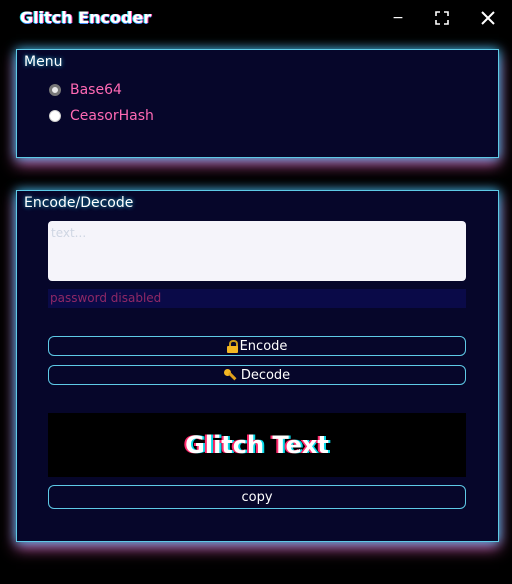  What do you see at coordinates (263, 346) in the screenshot?
I see `encode-label: Encode` at bounding box center [263, 346].